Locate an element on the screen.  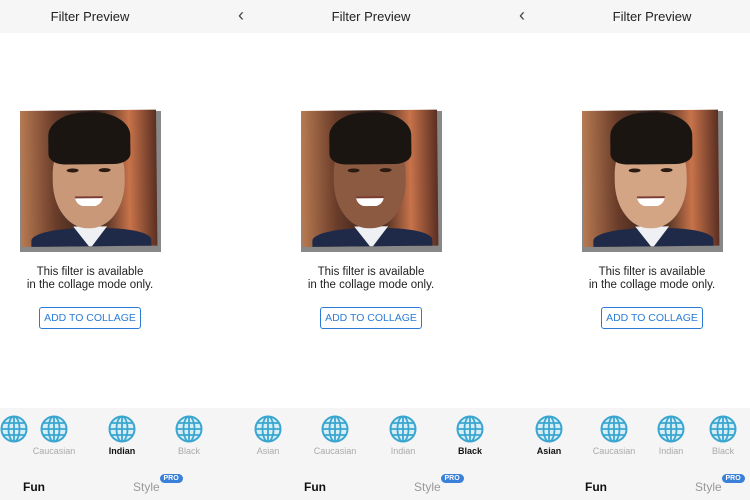
nav-bar: Filter Preview is located at coordinates (115, 16).